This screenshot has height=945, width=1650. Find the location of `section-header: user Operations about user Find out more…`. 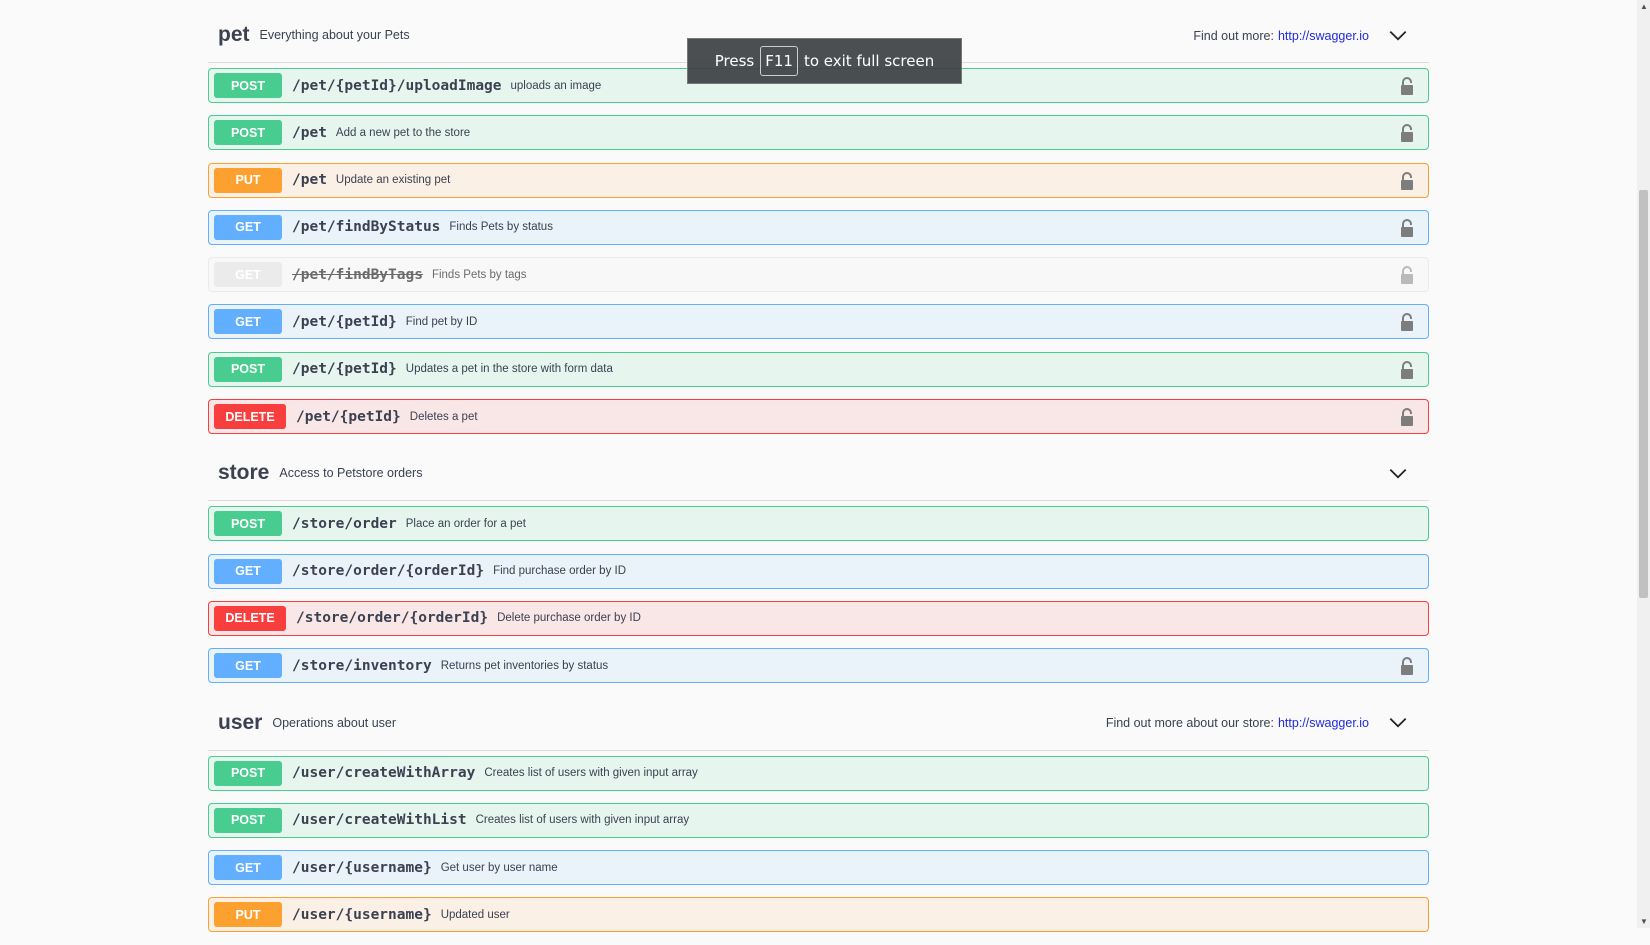

section-header: user Operations about user Find out more… is located at coordinates (818, 723).